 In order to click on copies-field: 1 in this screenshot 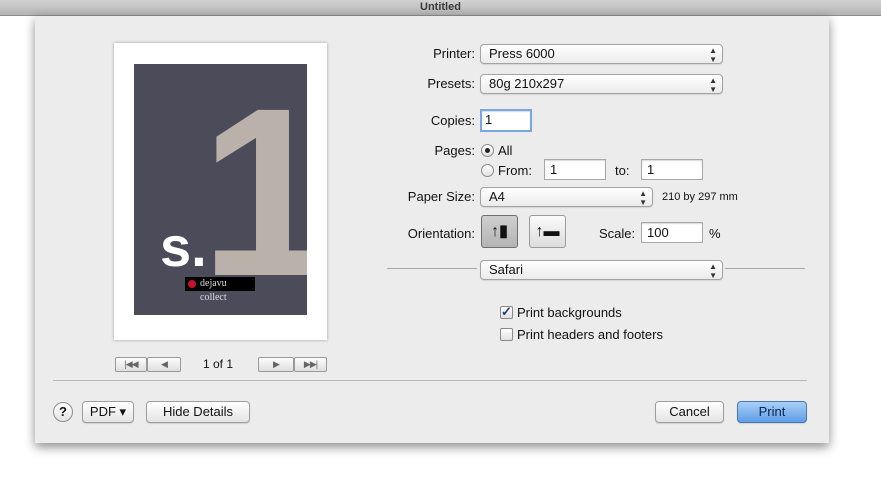, I will do `click(506, 120)`.